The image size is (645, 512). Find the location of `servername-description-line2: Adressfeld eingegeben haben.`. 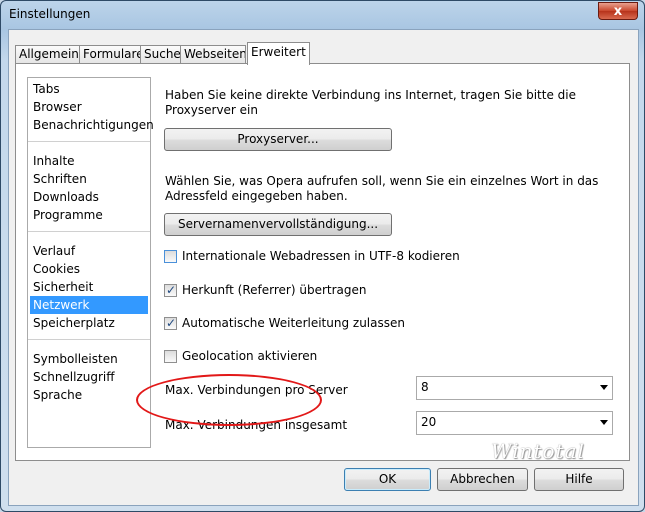

servername-description-line2: Adressfeld eingegeben haben. is located at coordinates (256, 196).